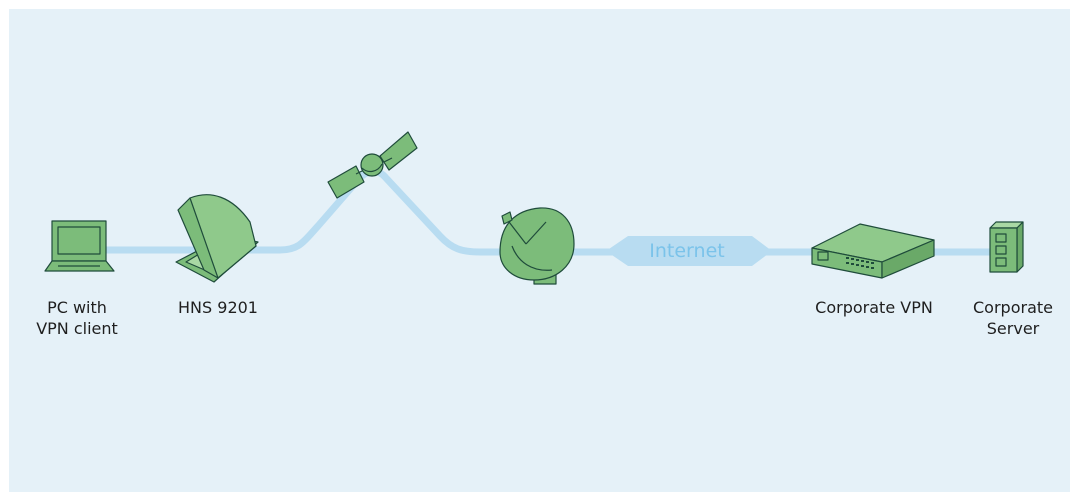  I want to click on satellite-icon, so click(372, 165).